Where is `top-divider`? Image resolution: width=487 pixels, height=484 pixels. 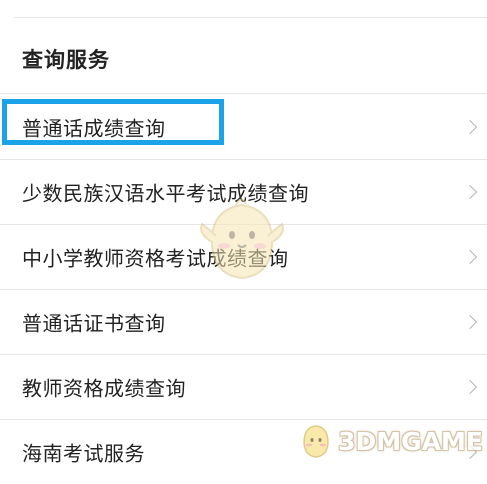
top-divider is located at coordinates (250, 17).